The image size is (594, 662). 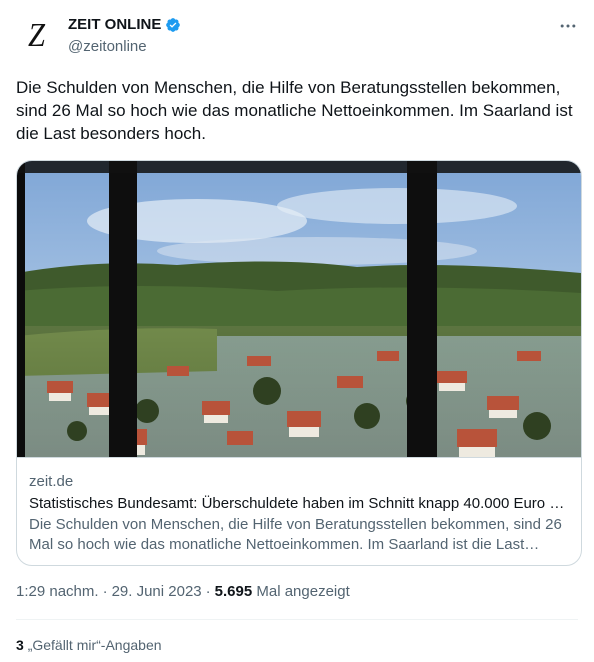 What do you see at coordinates (173, 24) in the screenshot?
I see `verified-badge-icon` at bounding box center [173, 24].